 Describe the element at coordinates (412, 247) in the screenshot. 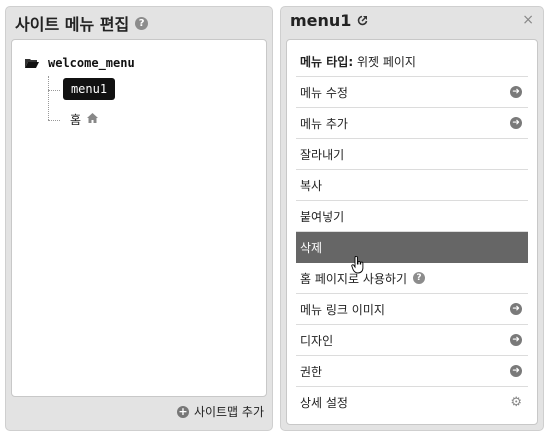

I see `menu-item-delete: 삭제` at that location.